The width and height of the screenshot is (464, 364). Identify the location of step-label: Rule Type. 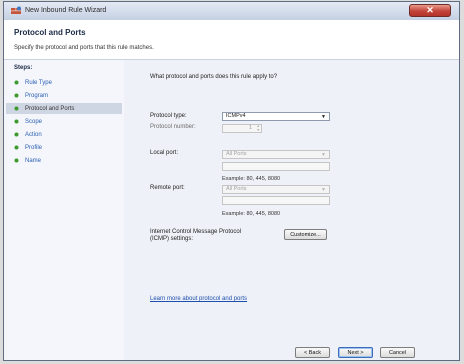
(38, 82).